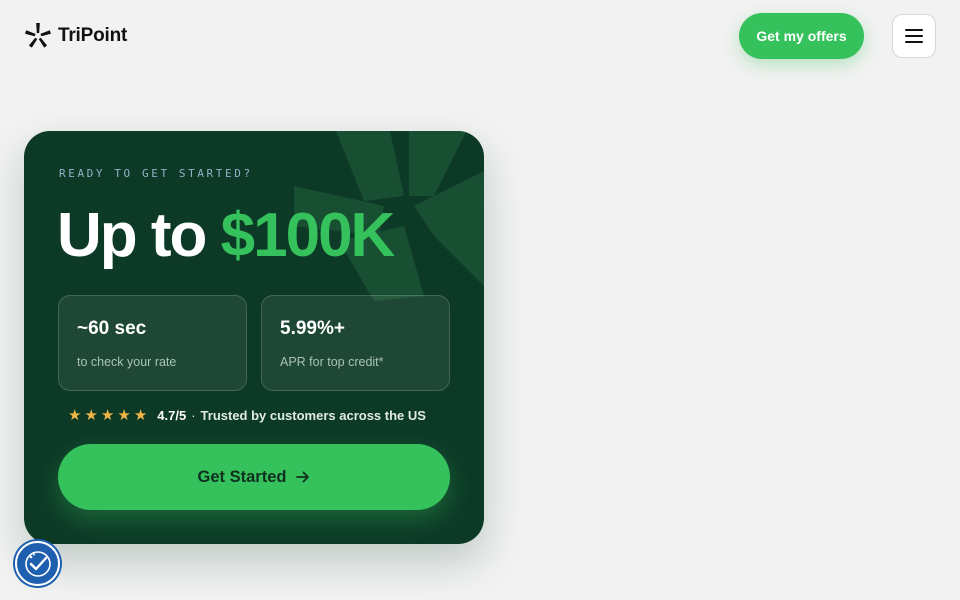  What do you see at coordinates (312, 328) in the screenshot?
I see `stat-value: 5.99%+` at bounding box center [312, 328].